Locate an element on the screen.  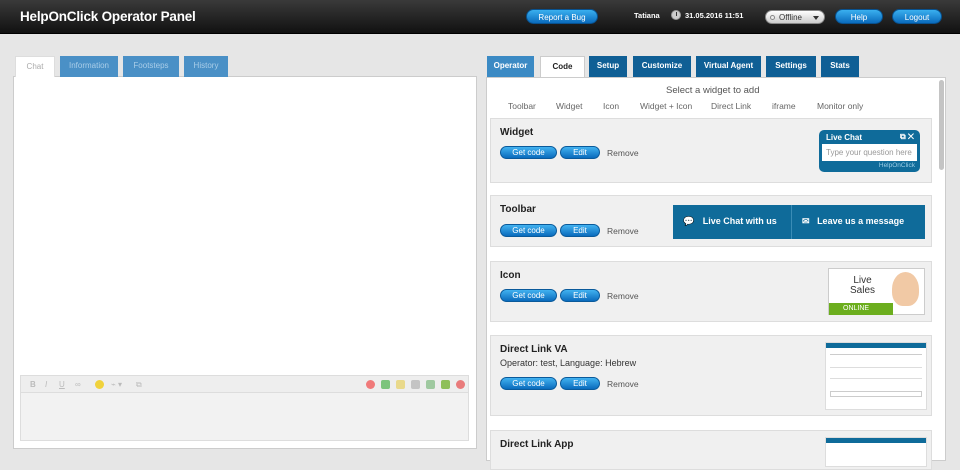
card-subtitle: Operator: test, Language: Hebrew is located at coordinates (568, 363).